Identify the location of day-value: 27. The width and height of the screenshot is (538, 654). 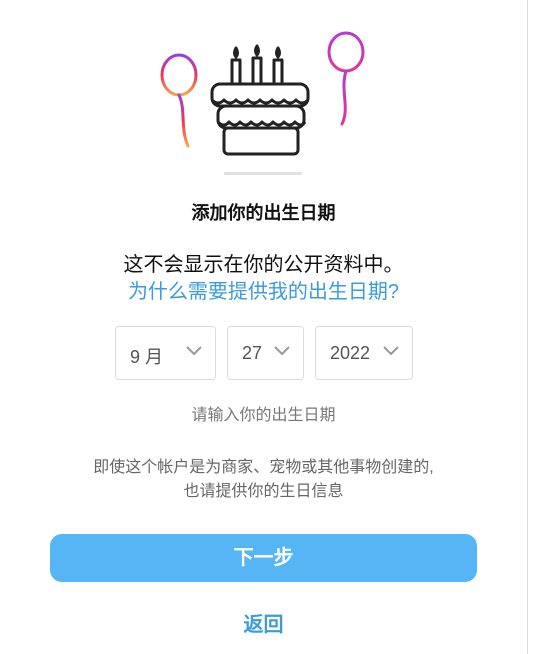
(252, 353).